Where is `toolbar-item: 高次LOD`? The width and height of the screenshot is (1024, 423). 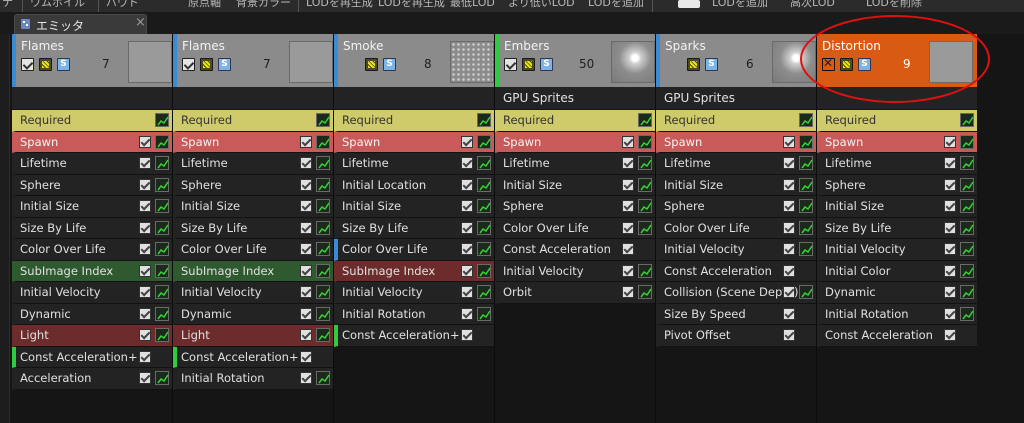 toolbar-item: 高次LOD is located at coordinates (812, 5).